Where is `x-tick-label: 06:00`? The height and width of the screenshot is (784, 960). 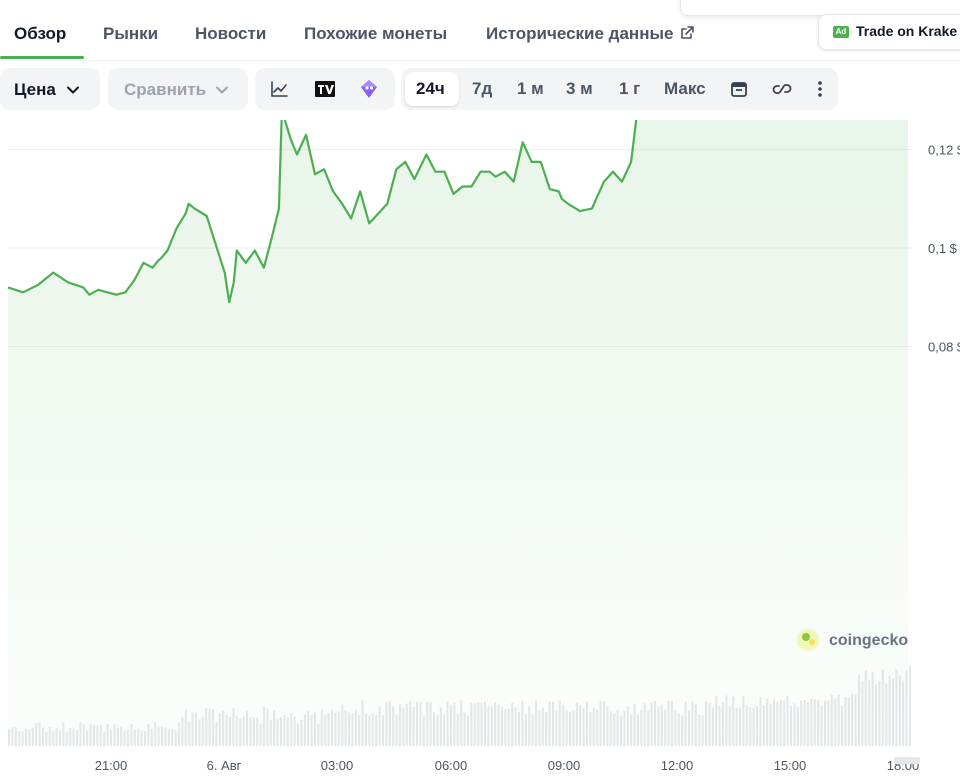
x-tick-label: 06:00 is located at coordinates (451, 765).